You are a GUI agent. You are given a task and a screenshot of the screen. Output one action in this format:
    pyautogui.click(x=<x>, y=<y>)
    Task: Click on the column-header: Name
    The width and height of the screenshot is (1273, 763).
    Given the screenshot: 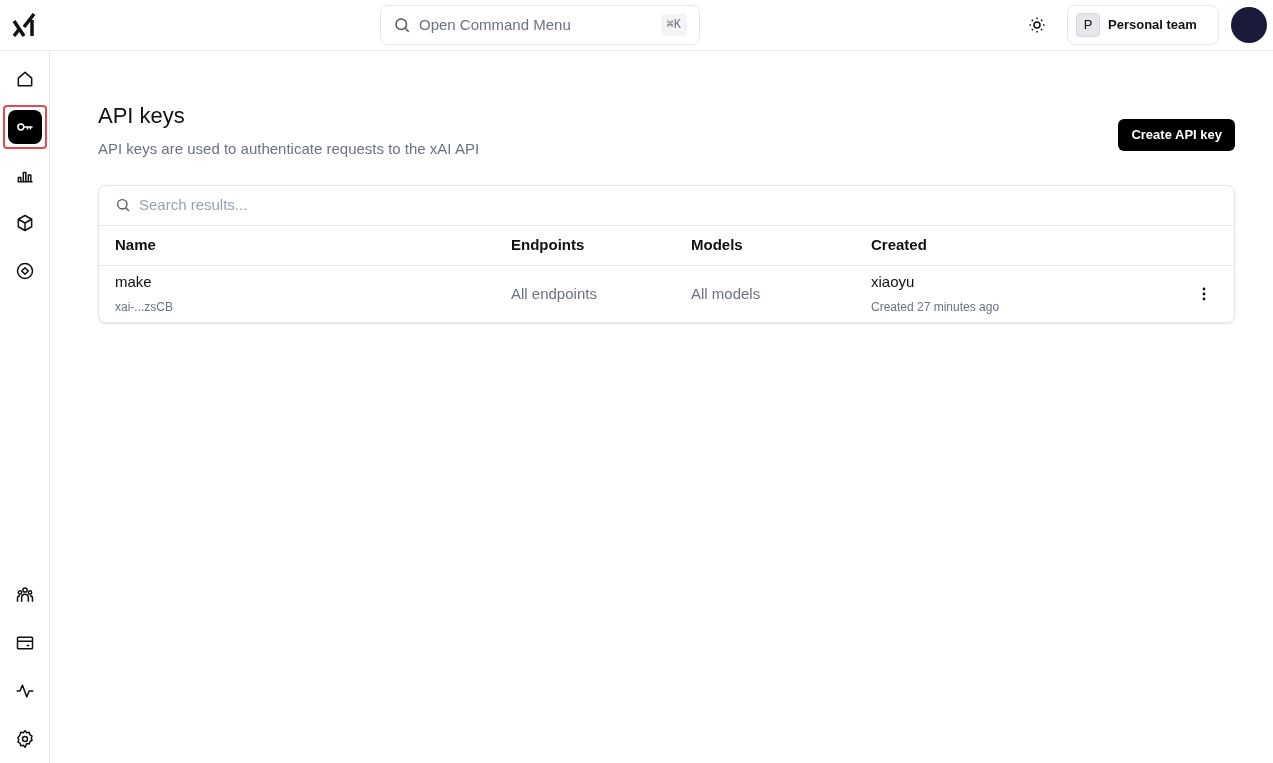 What is the action you would take?
    pyautogui.click(x=136, y=244)
    